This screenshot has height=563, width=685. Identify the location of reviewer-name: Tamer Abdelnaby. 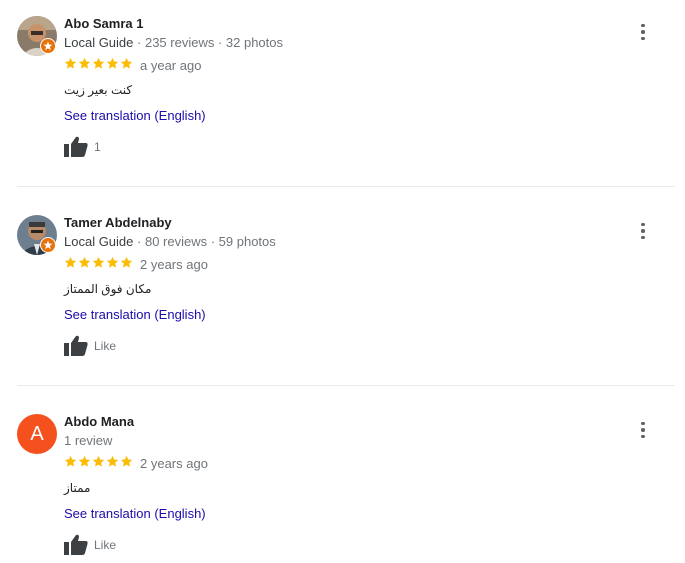
(118, 222).